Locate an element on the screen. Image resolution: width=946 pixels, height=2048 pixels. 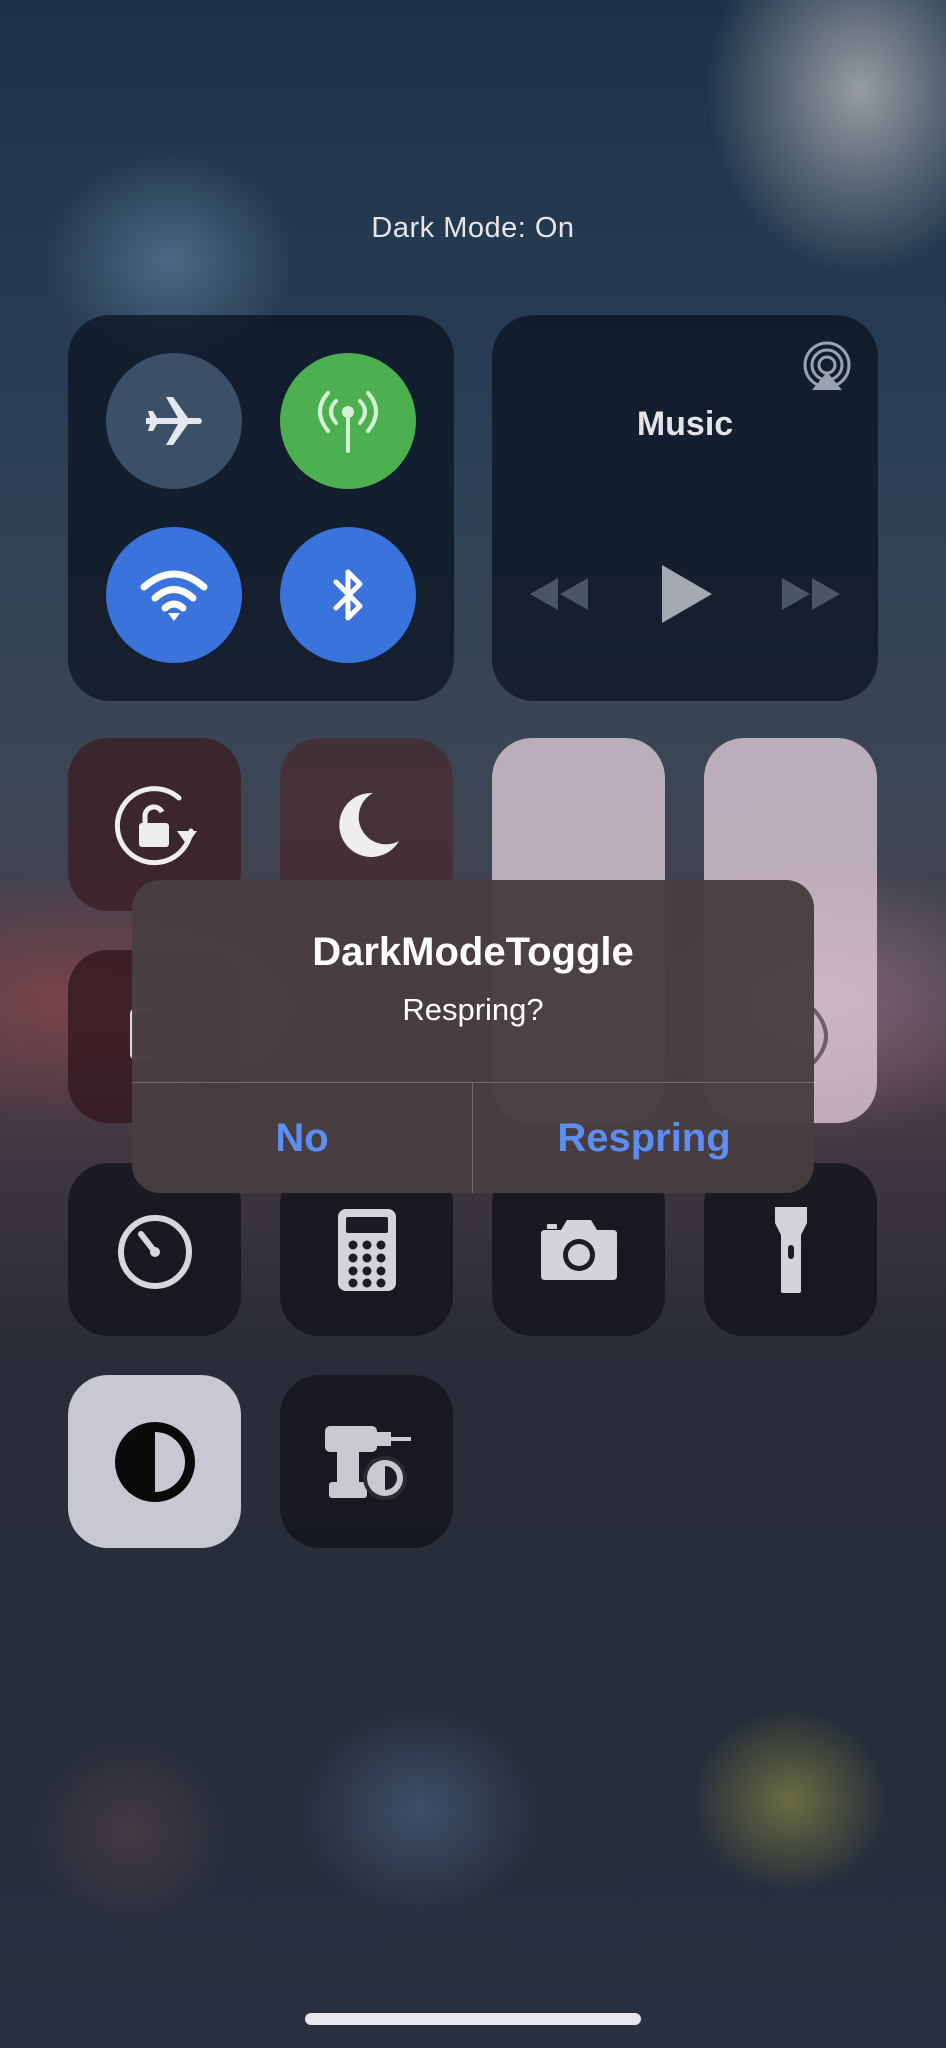
airplane-mode-toggle is located at coordinates (174, 421).